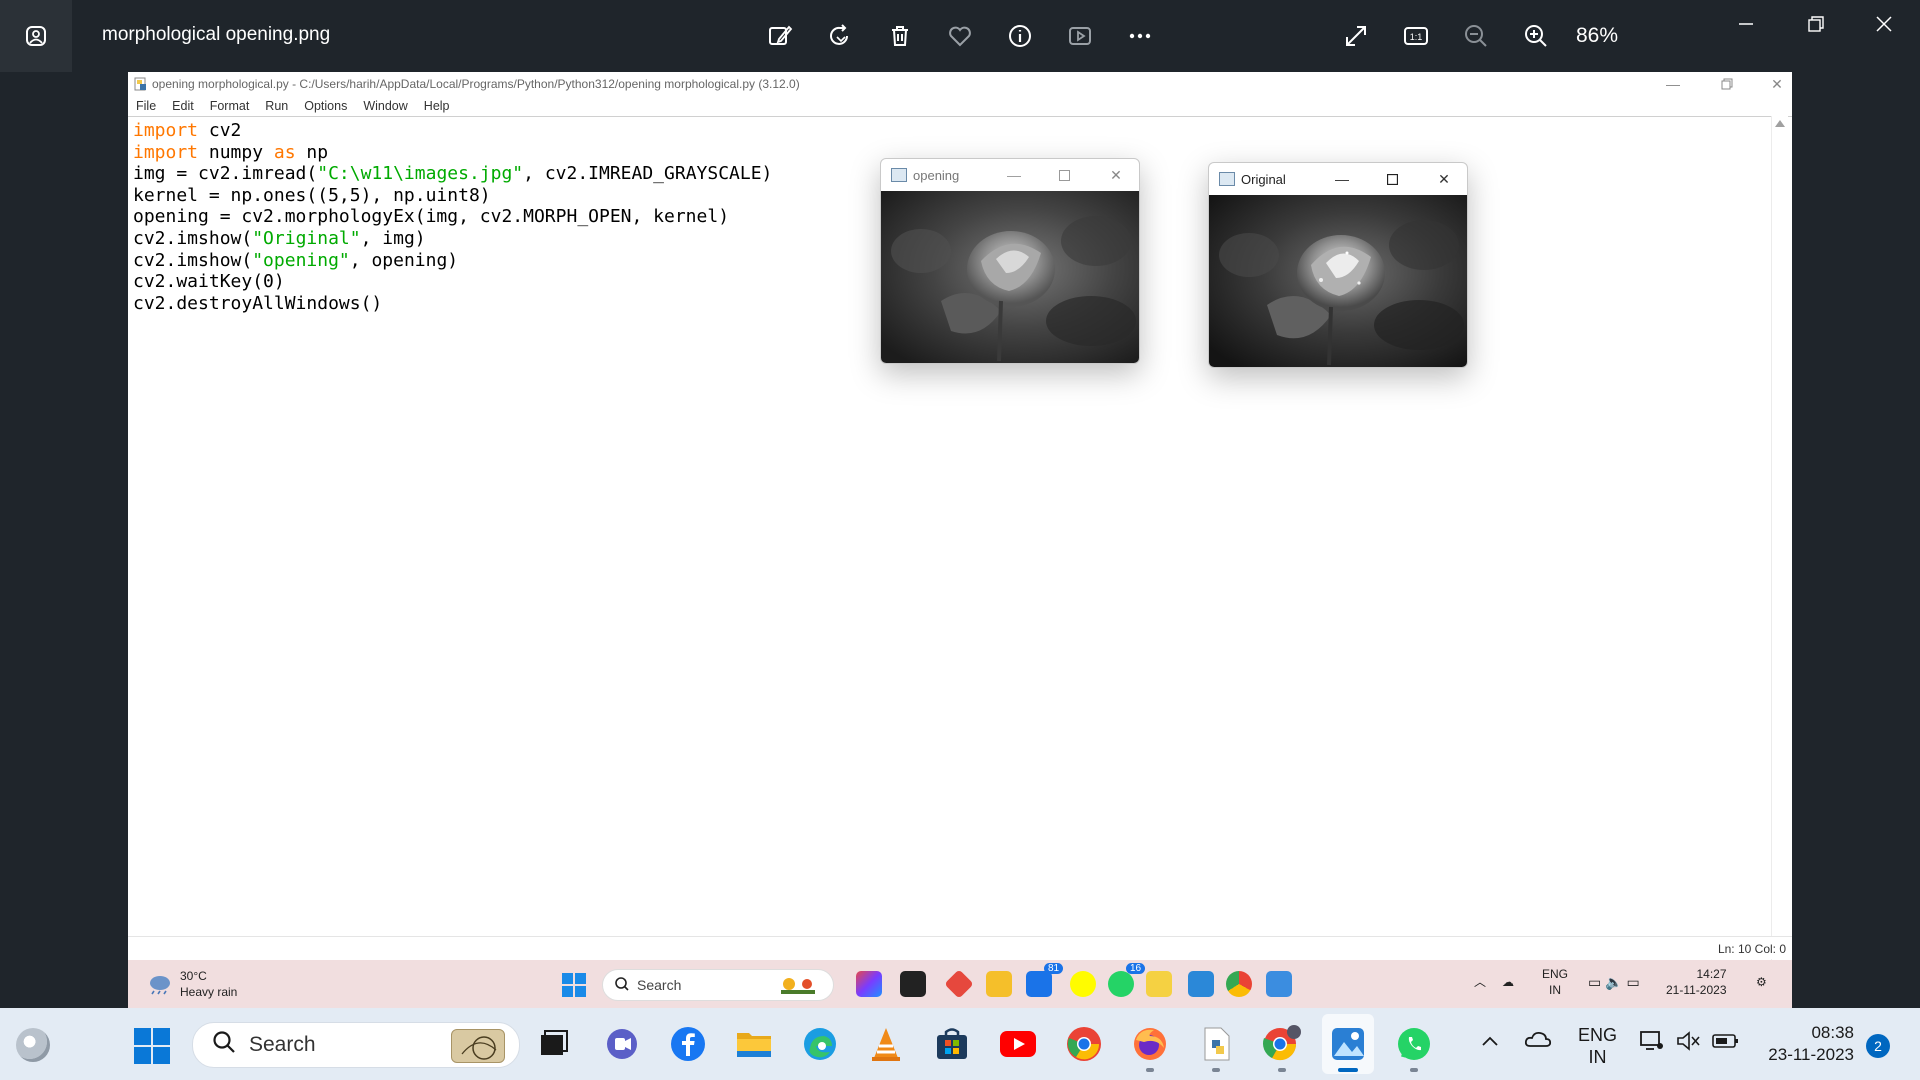  What do you see at coordinates (960, 106) in the screenshot?
I see `idle-menubar: File Edit Format Run Options Window Help` at bounding box center [960, 106].